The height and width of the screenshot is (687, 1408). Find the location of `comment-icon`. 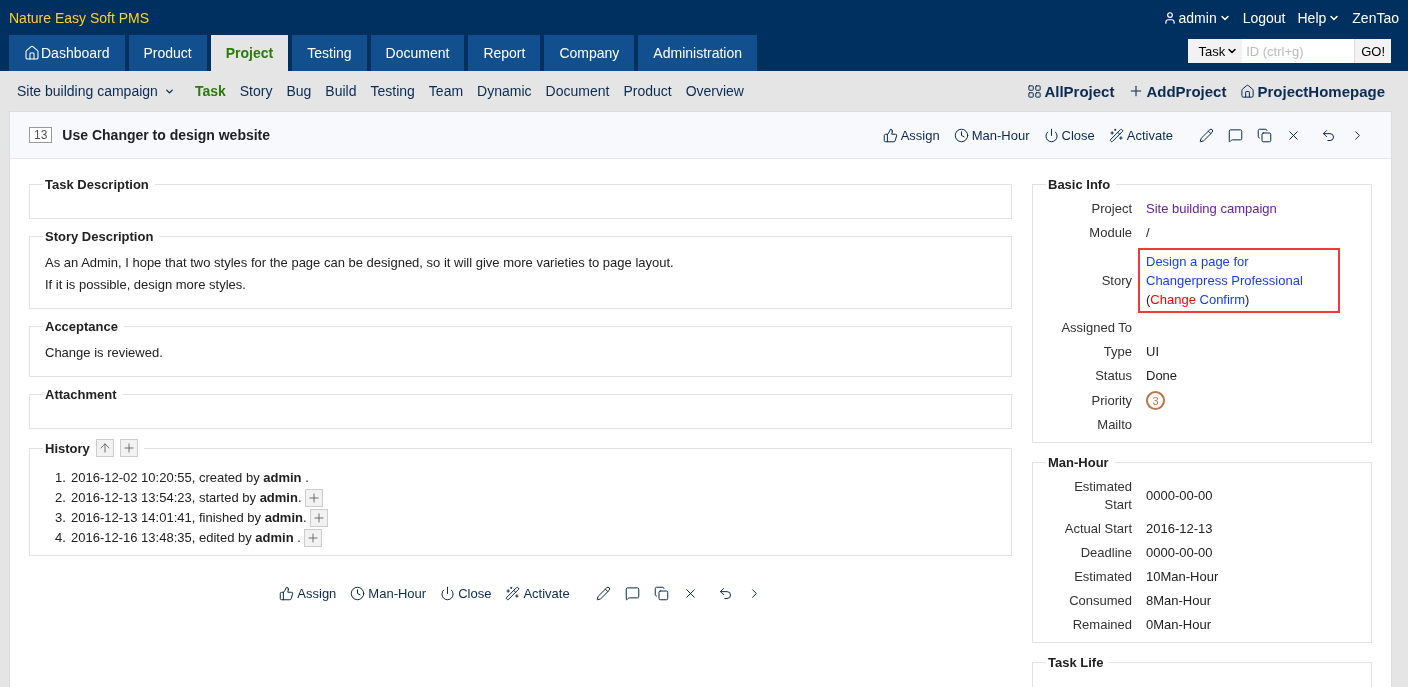

comment-icon is located at coordinates (632, 593).